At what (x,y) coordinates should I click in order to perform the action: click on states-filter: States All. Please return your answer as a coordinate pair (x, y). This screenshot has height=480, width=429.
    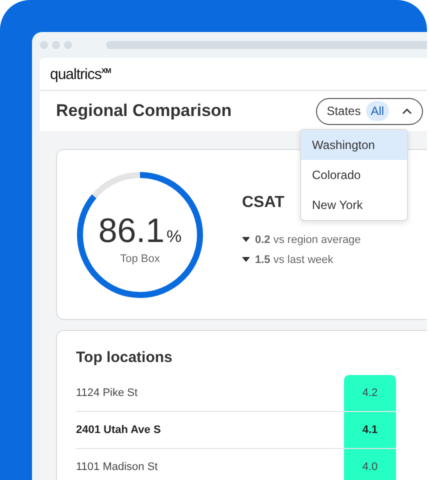
    Looking at the image, I should click on (370, 111).